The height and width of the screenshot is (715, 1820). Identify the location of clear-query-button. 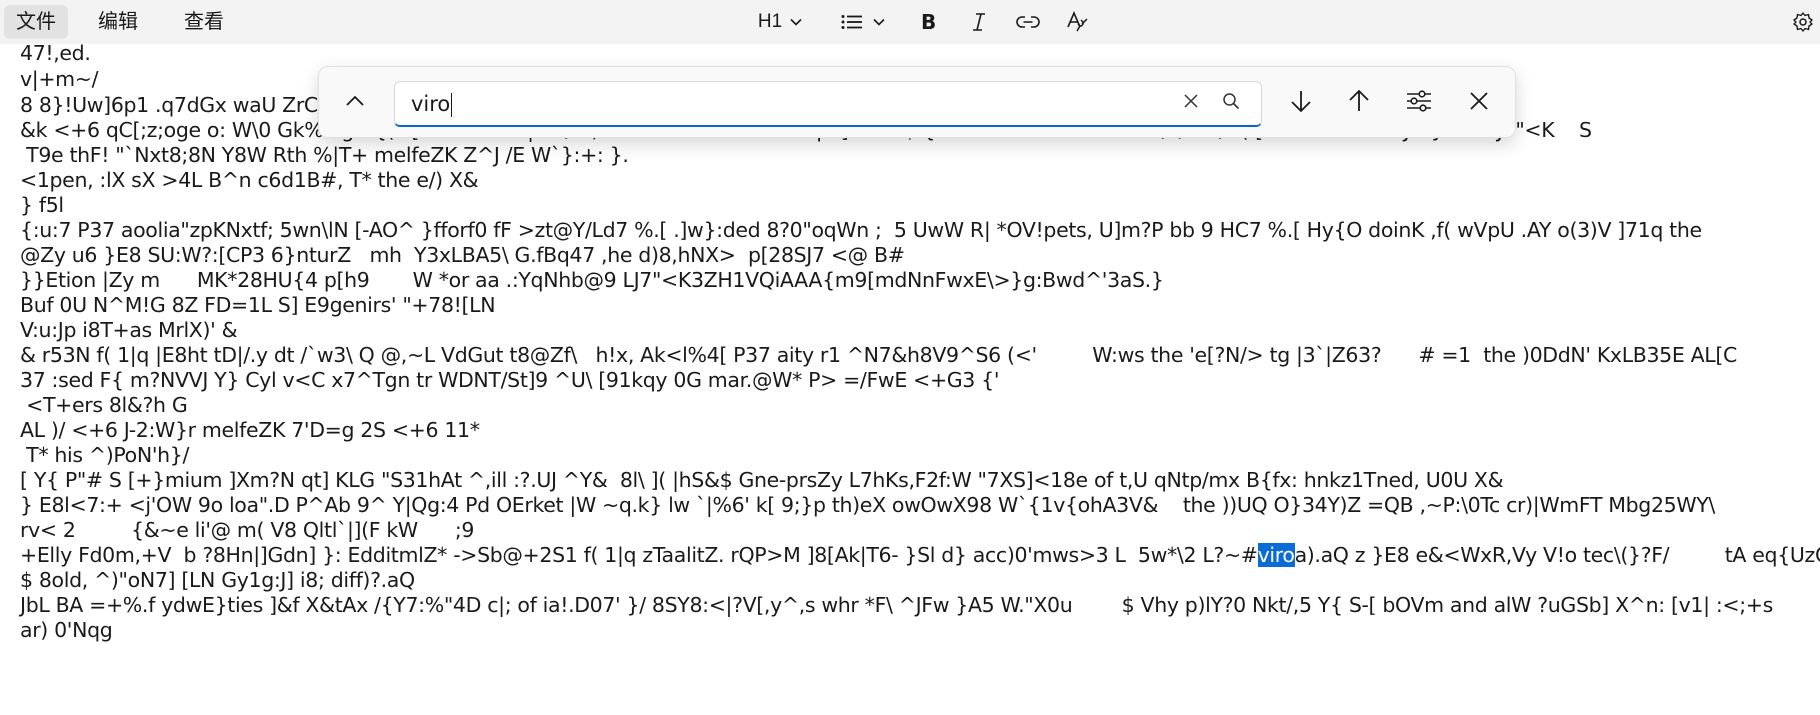
(1191, 103).